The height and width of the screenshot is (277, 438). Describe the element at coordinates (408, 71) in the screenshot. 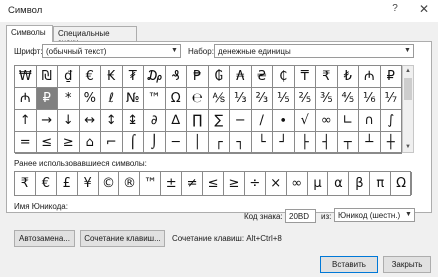

I see `scroll-up-icon: ▲` at that location.